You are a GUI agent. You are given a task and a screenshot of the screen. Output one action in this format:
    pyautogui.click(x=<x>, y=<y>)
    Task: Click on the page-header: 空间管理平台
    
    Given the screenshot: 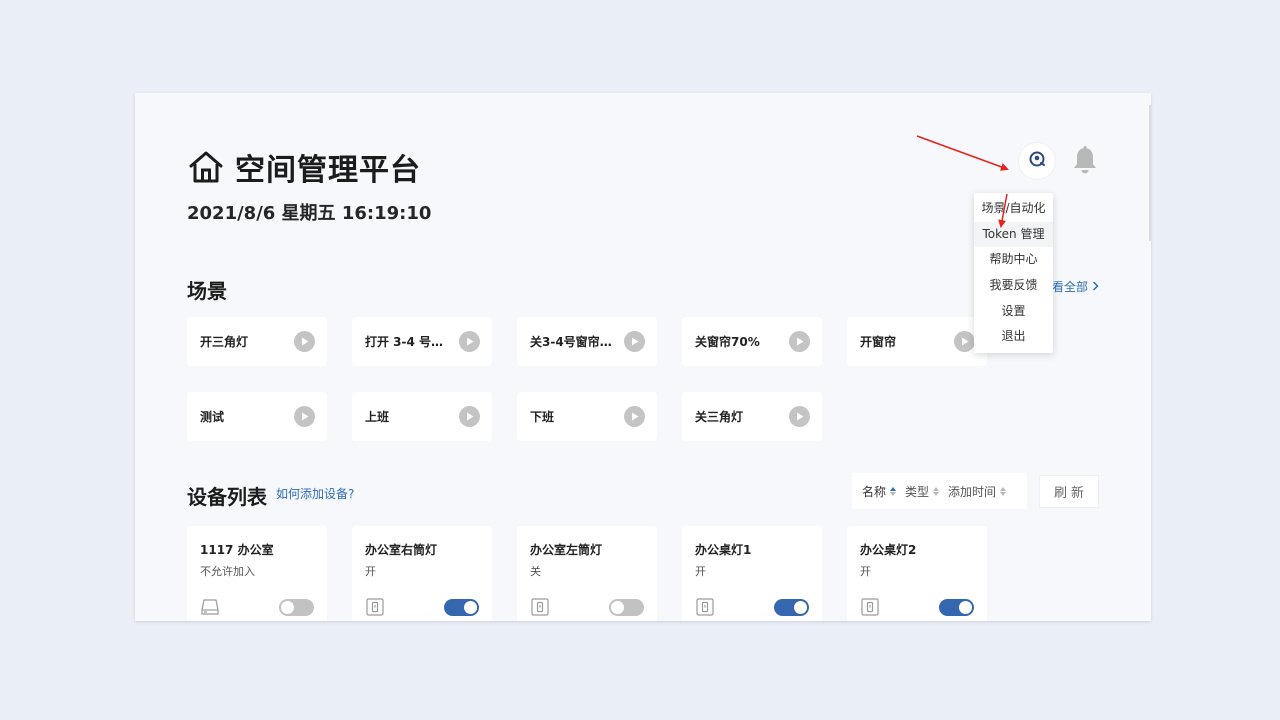 What is the action you would take?
    pyautogui.click(x=304, y=167)
    